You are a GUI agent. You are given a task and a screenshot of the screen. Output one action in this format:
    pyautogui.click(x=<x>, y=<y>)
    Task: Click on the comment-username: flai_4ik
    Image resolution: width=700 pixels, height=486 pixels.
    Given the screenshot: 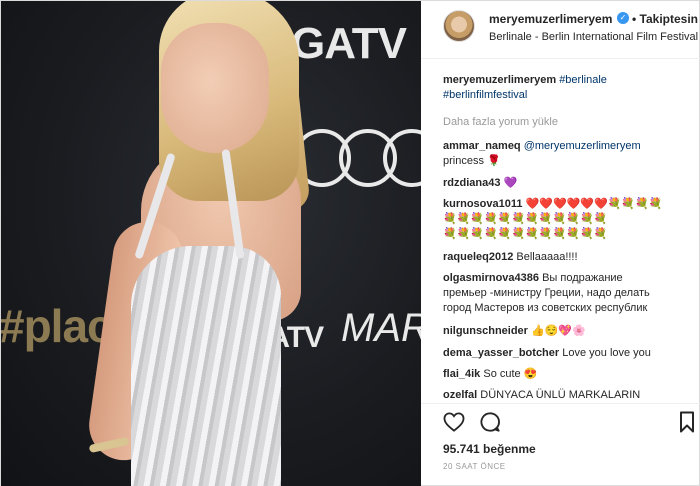 What is the action you would take?
    pyautogui.click(x=461, y=374)
    